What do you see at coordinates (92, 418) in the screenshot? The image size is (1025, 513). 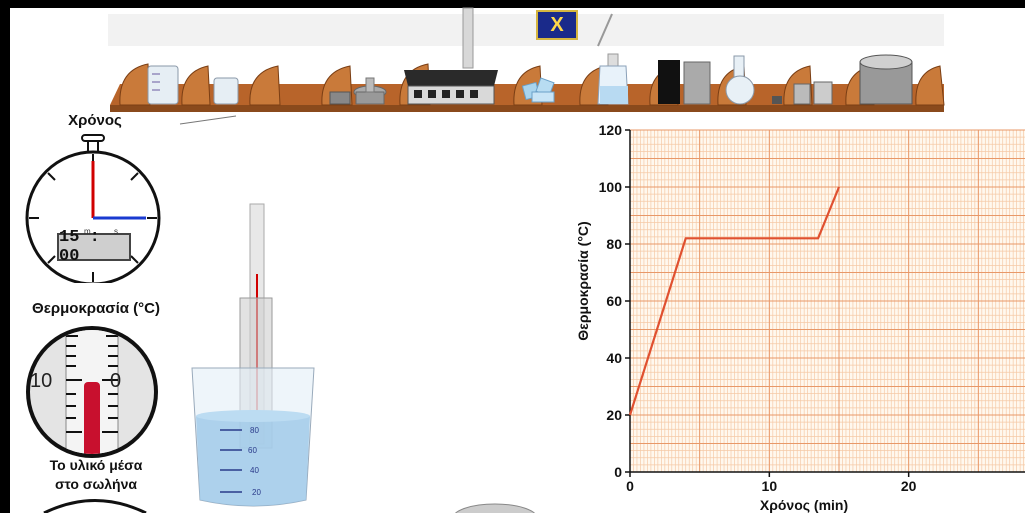 I see `thermometer-mercury` at bounding box center [92, 418].